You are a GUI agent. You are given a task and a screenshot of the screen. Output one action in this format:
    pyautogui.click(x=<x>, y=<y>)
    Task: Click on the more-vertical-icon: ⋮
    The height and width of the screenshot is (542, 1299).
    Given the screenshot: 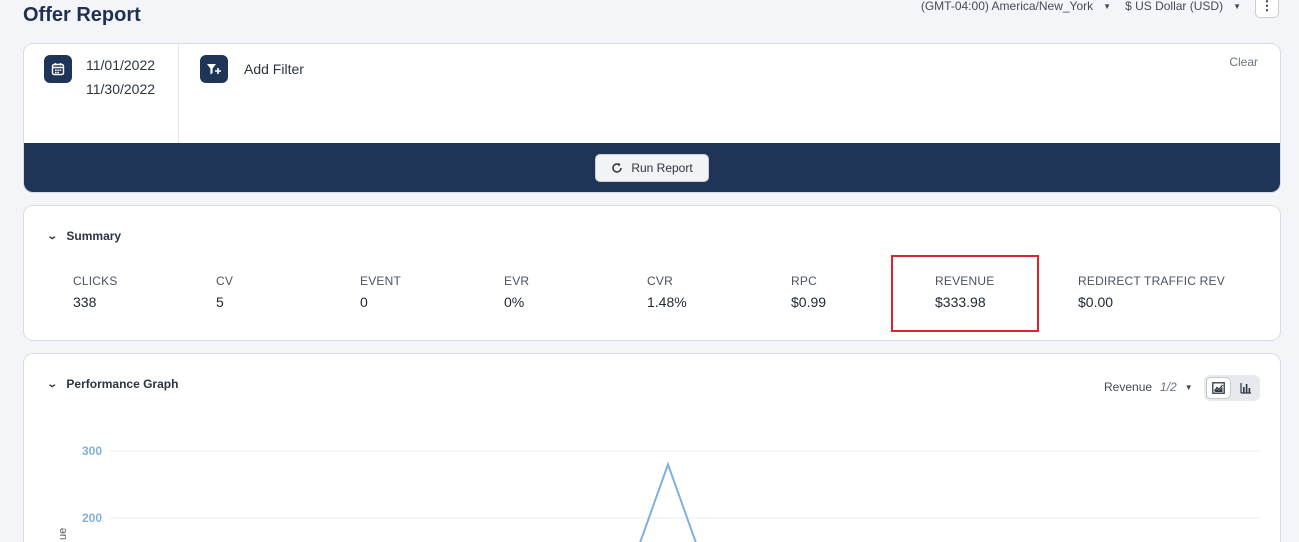 What is the action you would take?
    pyautogui.click(x=1267, y=6)
    